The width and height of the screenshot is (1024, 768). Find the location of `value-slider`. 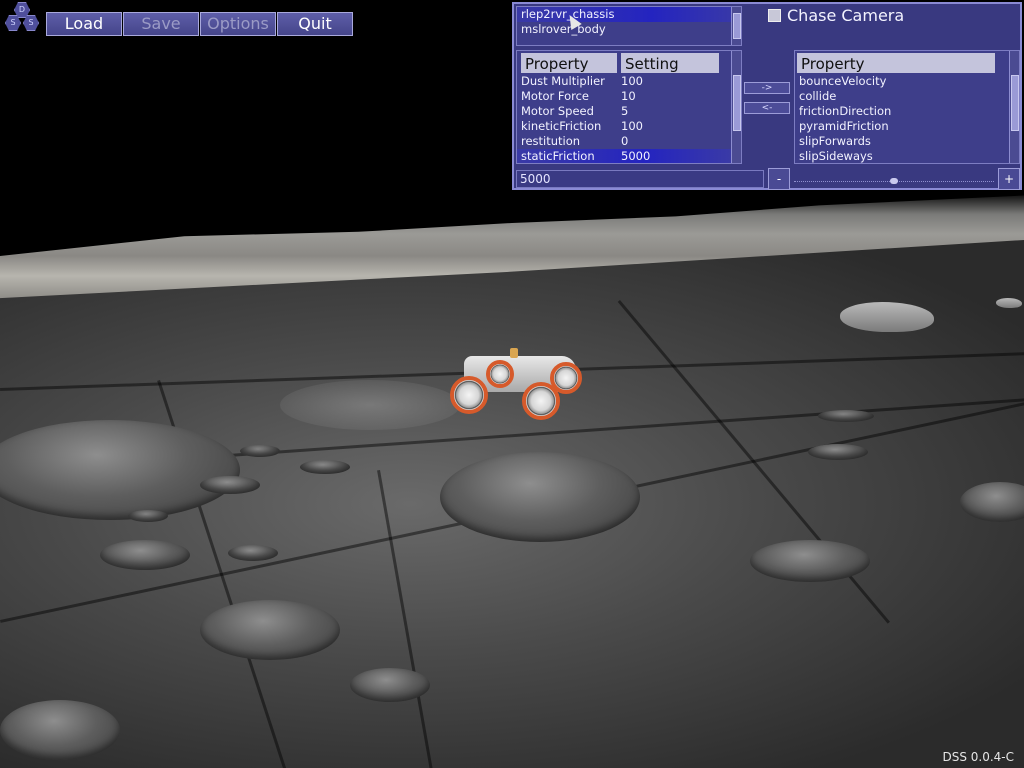

value-slider is located at coordinates (894, 179).